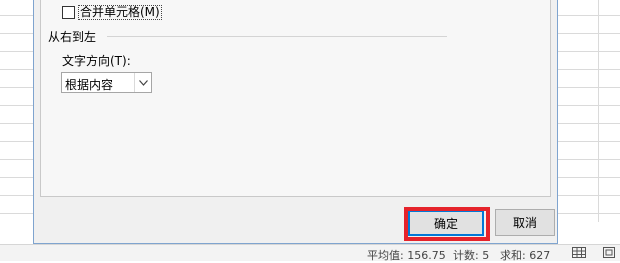  I want to click on status-average: 平均值: 156.75, so click(406, 255).